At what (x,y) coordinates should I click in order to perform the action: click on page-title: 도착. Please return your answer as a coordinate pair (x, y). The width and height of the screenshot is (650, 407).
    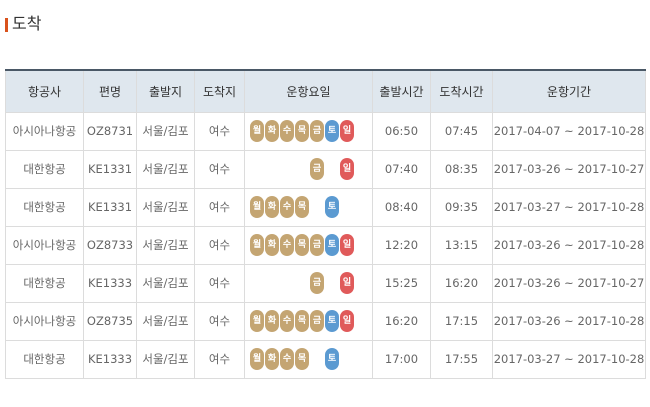
    Looking at the image, I should click on (27, 23).